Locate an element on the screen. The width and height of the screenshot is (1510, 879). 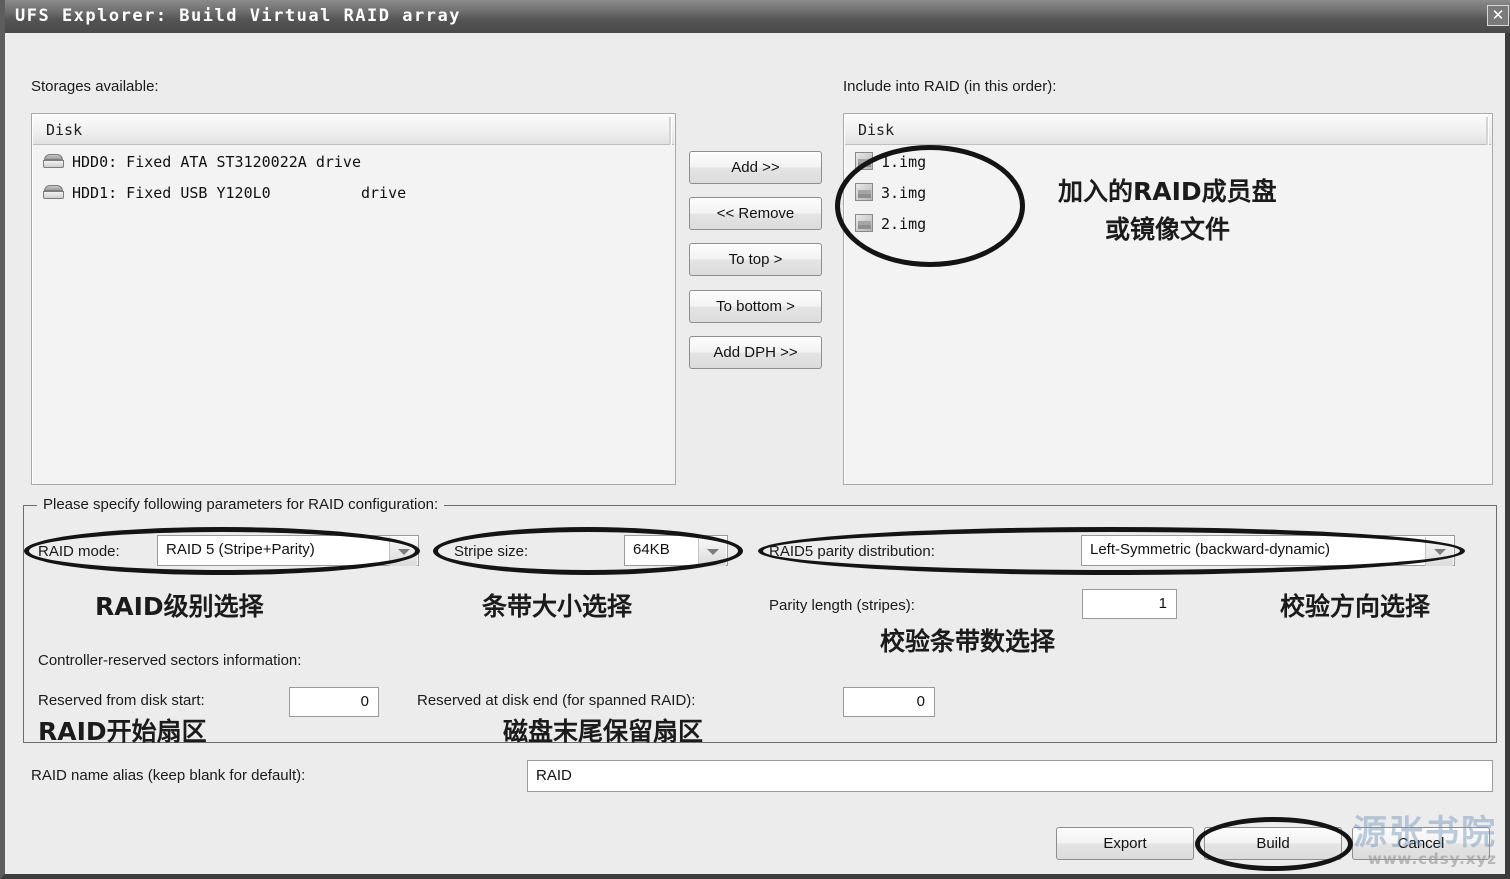
annotation-raid-members: 加入的RAID成员盘 is located at coordinates (1167, 191).